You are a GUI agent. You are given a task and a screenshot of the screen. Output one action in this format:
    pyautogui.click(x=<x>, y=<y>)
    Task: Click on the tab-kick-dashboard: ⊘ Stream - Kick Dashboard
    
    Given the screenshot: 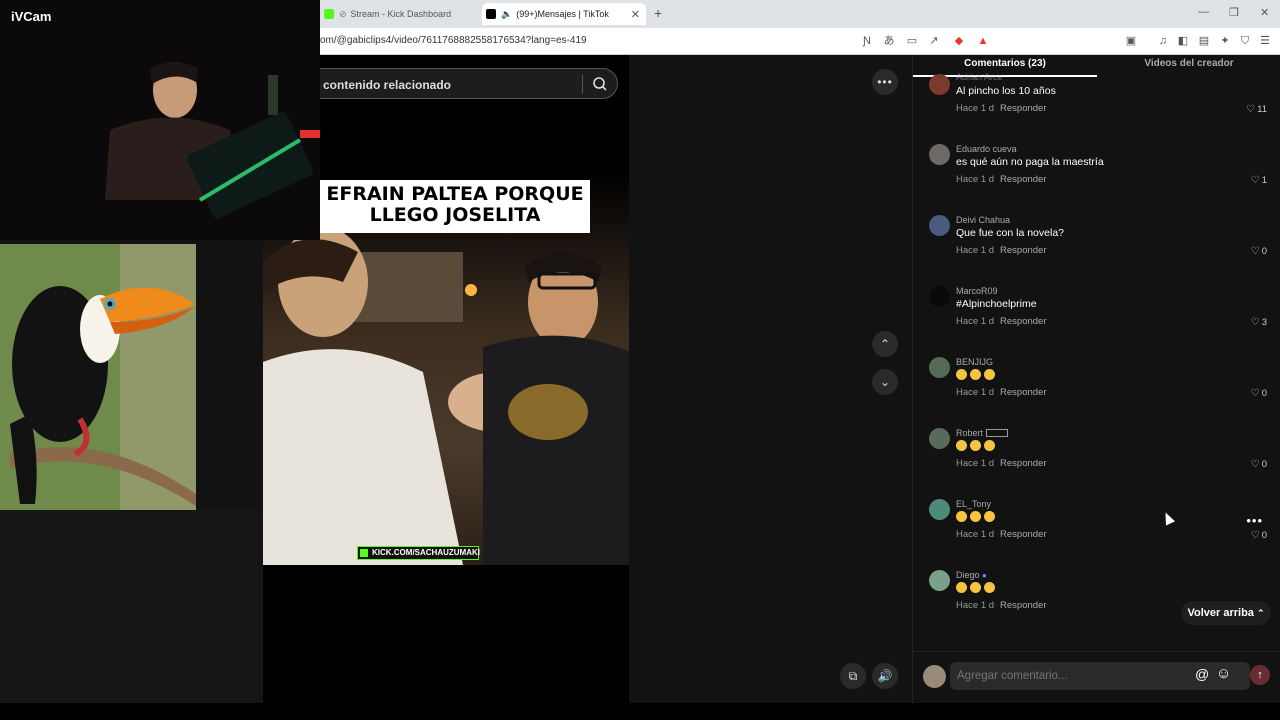 What is the action you would take?
    pyautogui.click(x=400, y=14)
    